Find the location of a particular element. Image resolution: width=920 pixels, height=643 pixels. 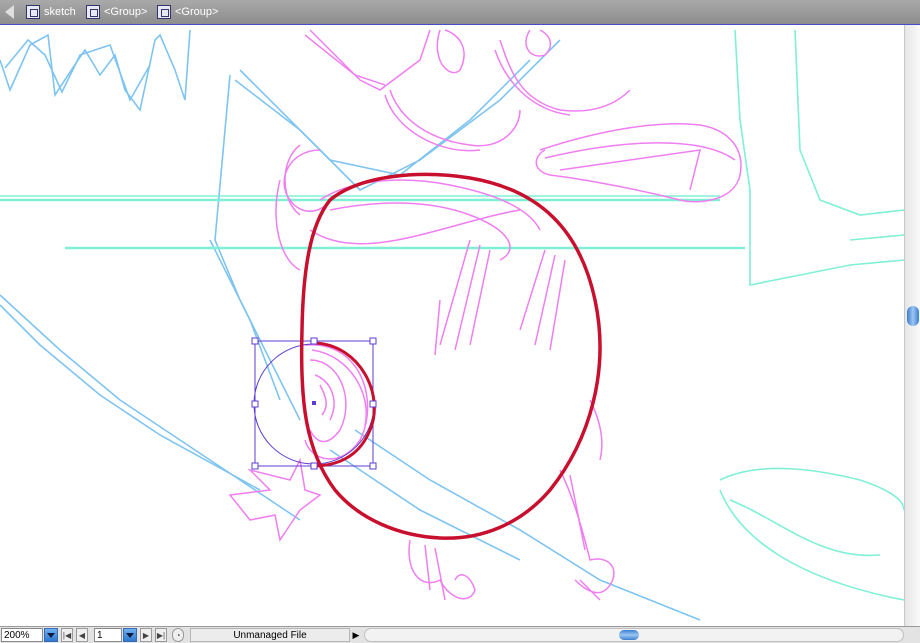

last-page-icon: ▶| is located at coordinates (161, 635).